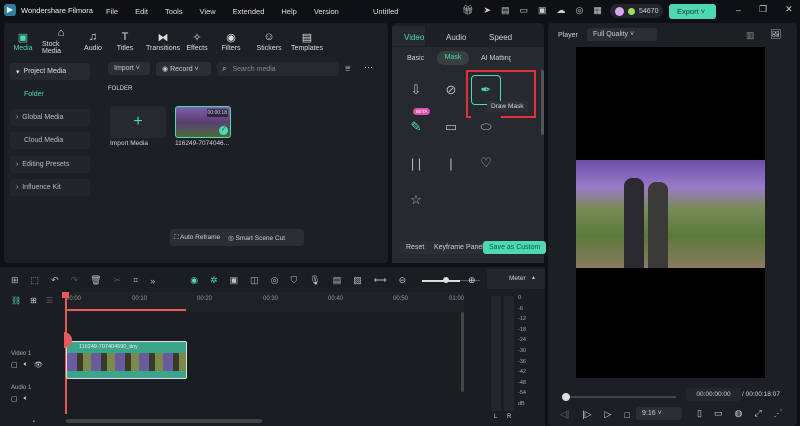  Describe the element at coordinates (183, 69) in the screenshot. I see `record-dropdown: ◉ Record ˅` at that location.